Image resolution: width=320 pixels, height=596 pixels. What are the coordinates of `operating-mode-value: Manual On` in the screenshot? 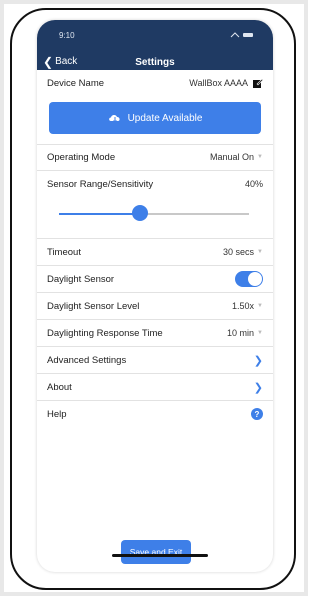 It's located at (232, 157).